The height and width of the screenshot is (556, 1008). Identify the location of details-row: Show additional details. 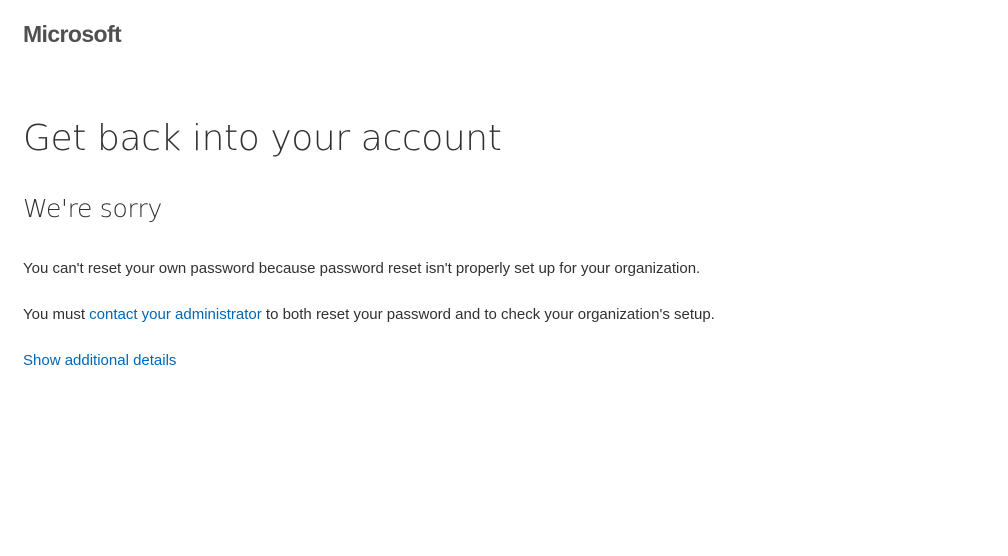
(493, 361).